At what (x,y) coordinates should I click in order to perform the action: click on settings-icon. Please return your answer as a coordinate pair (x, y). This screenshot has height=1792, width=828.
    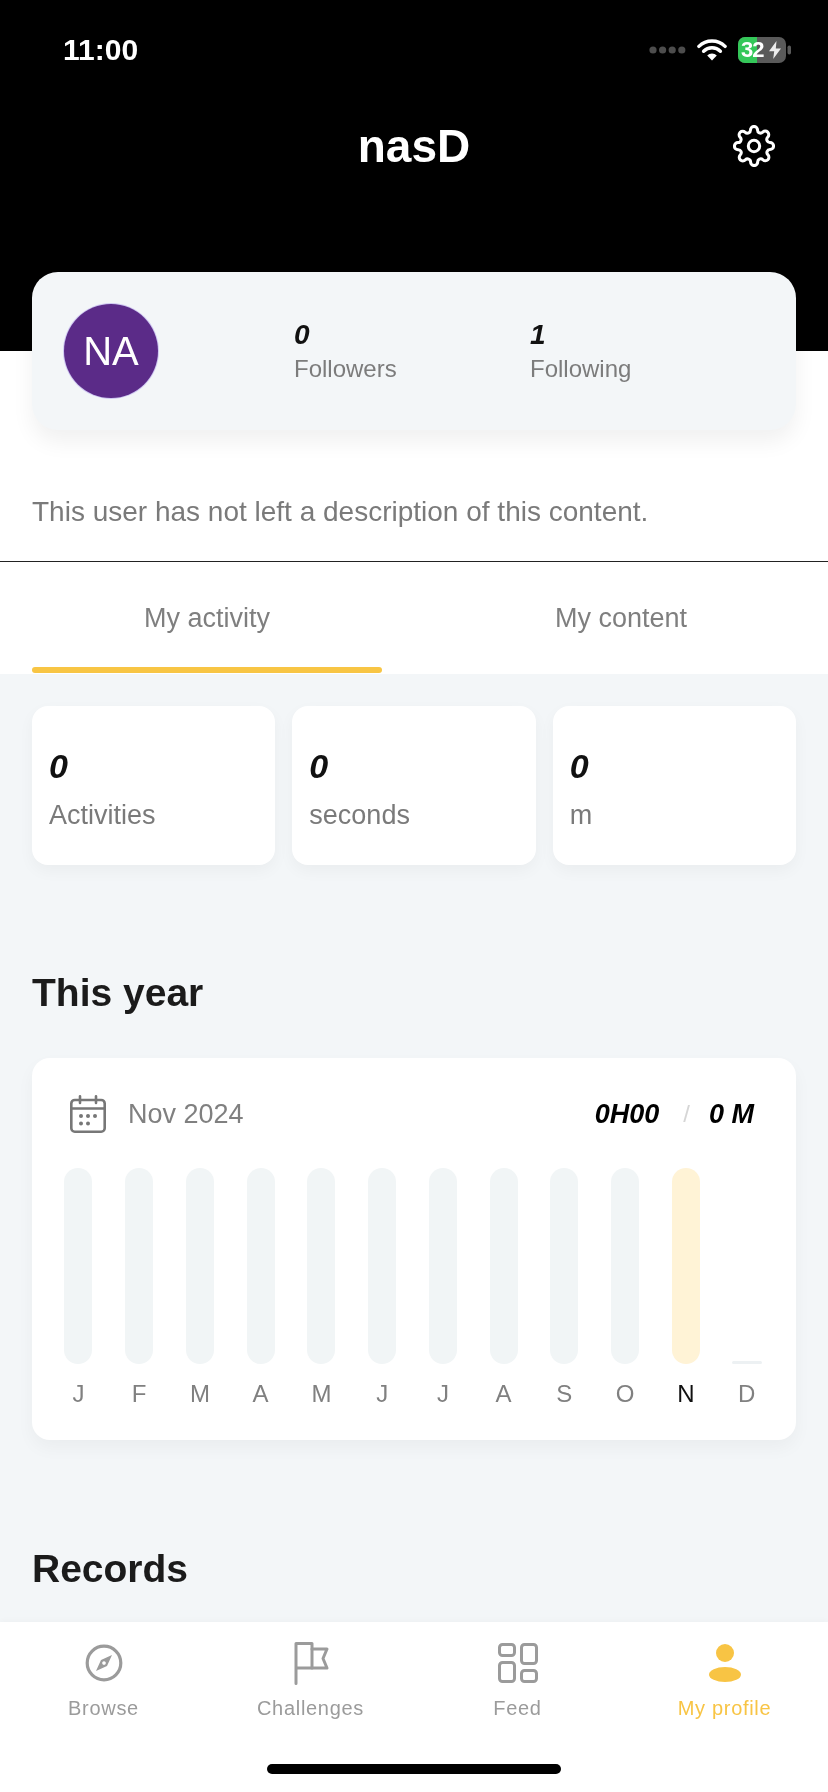
    Looking at the image, I should click on (754, 146).